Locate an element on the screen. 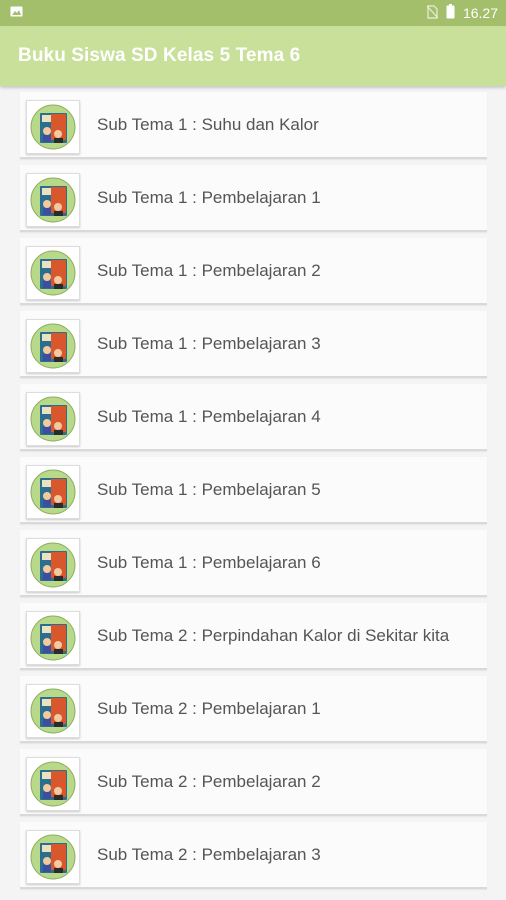 Image resolution: width=506 pixels, height=900 pixels. list-item-label: Sub Tema 1 : Pembelajaran 2 is located at coordinates (209, 270).